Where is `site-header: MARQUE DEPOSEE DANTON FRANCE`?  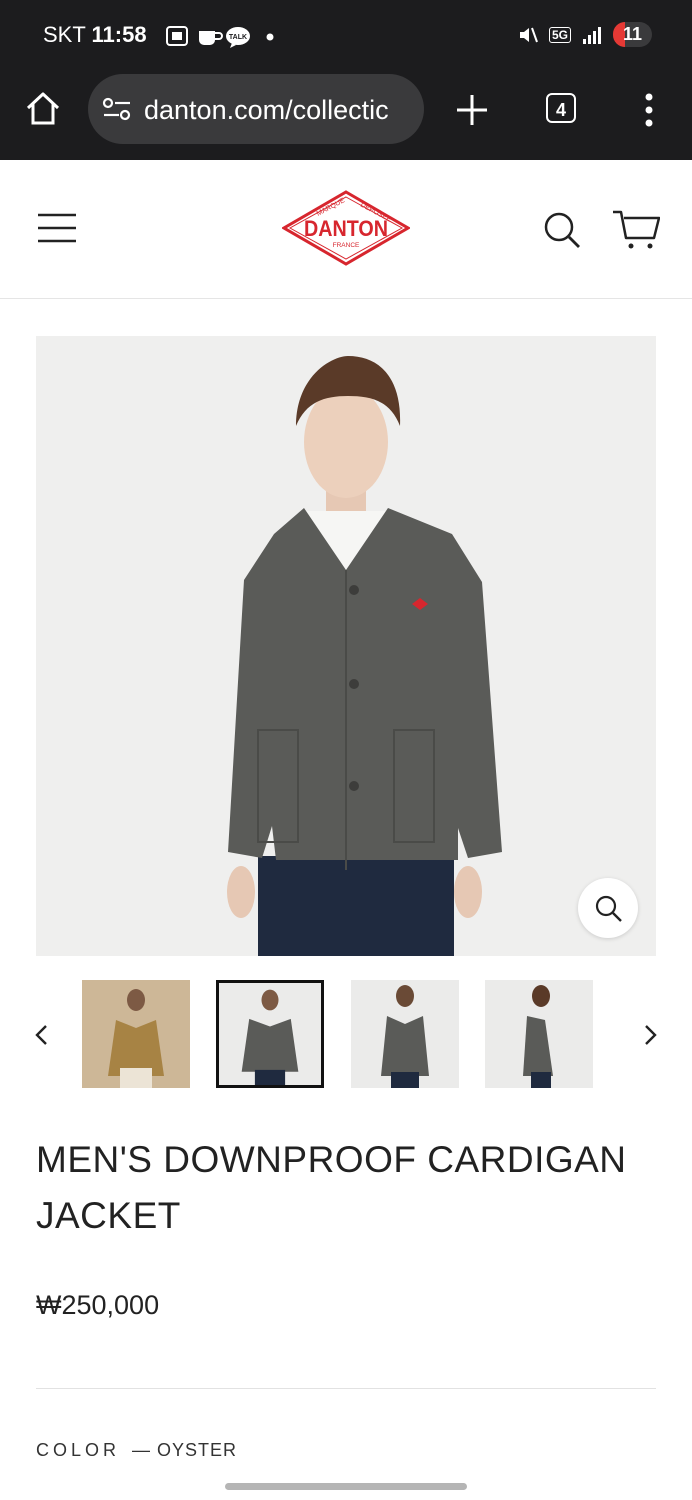
site-header: MARQUE DEPOSEE DANTON FRANCE is located at coordinates (346, 229).